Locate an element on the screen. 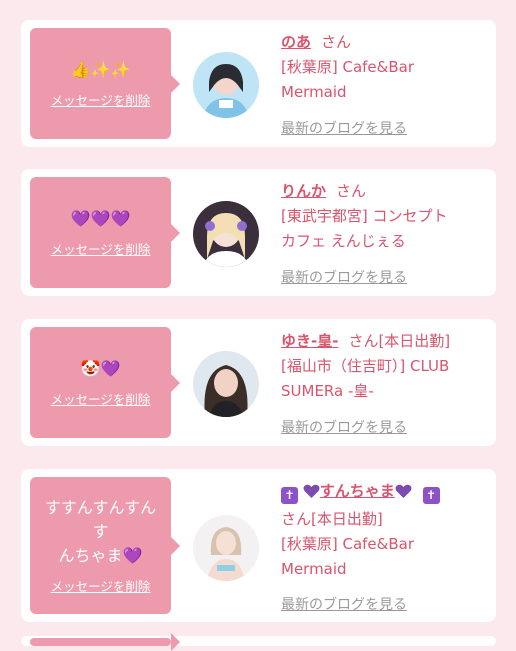 The image size is (516, 651). cast-info: ゆき-皇- さん[本日出勤] [福山市（住吉町）] CLUB SUMERa -皇- is located at coordinates (386, 366).